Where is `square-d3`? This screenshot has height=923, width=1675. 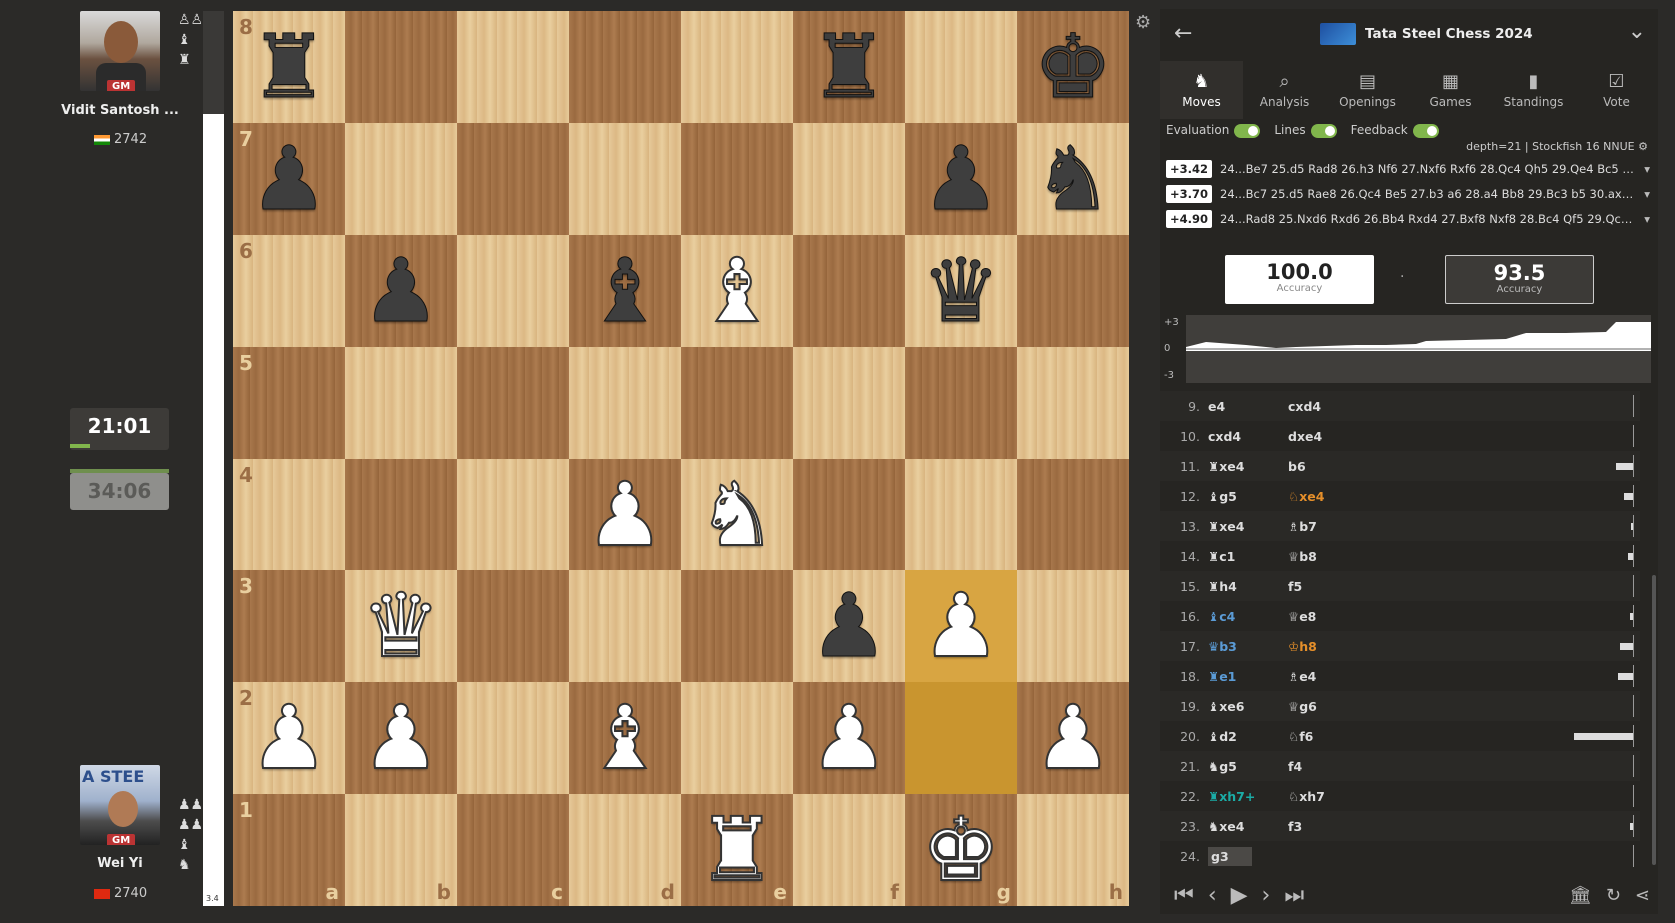 square-d3 is located at coordinates (625, 626).